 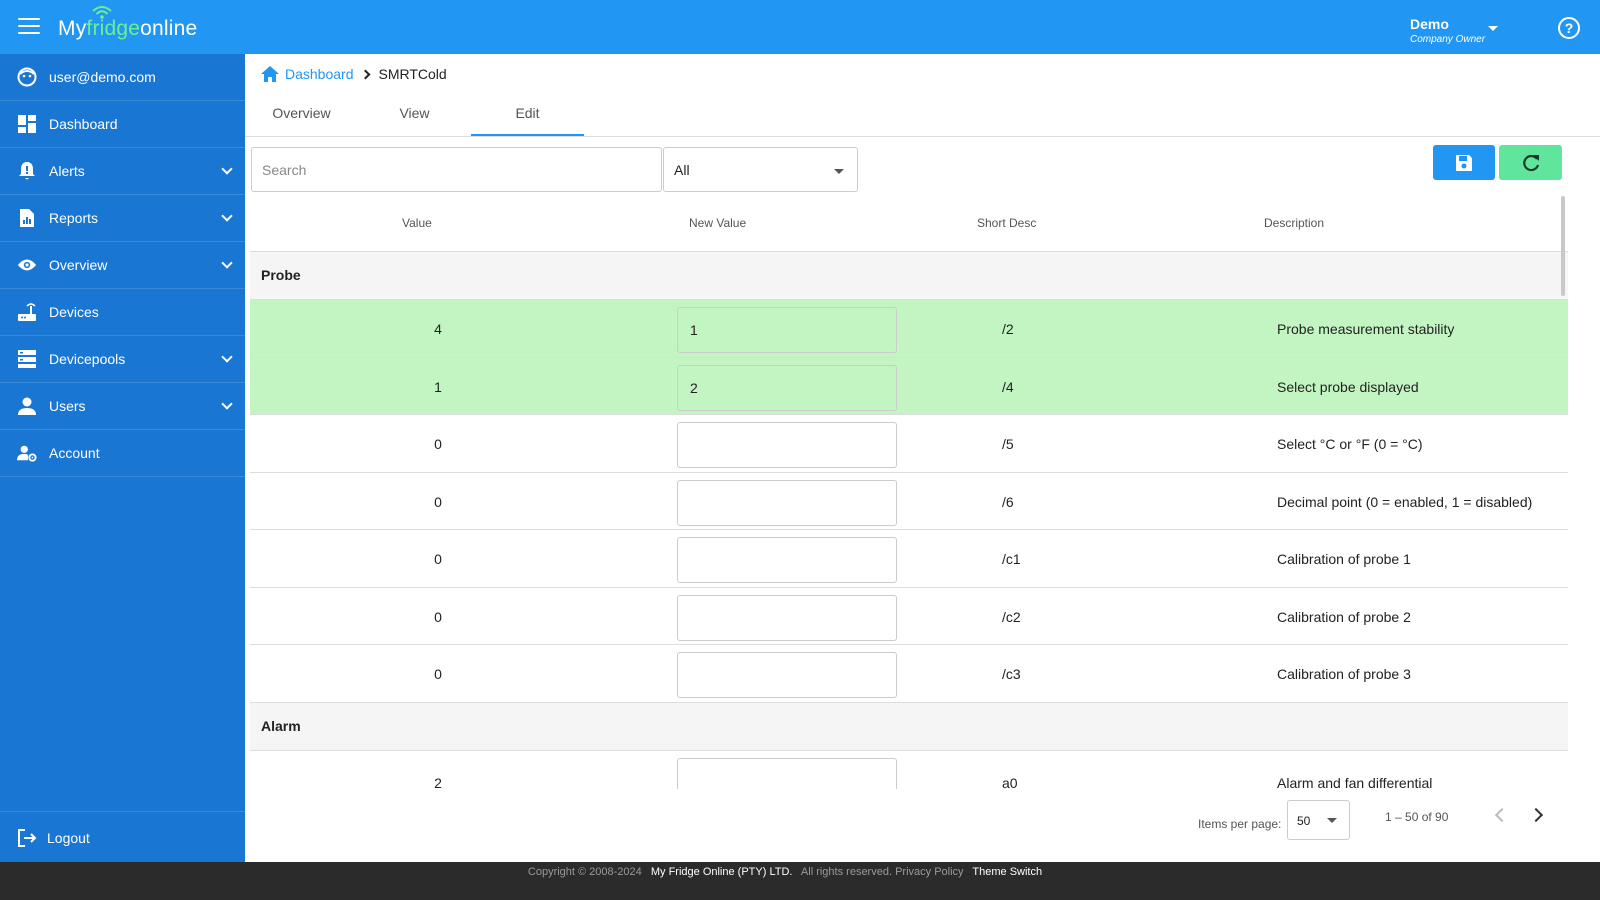 What do you see at coordinates (122, 77) in the screenshot?
I see `sidebar-item-user: user@demo.com` at bounding box center [122, 77].